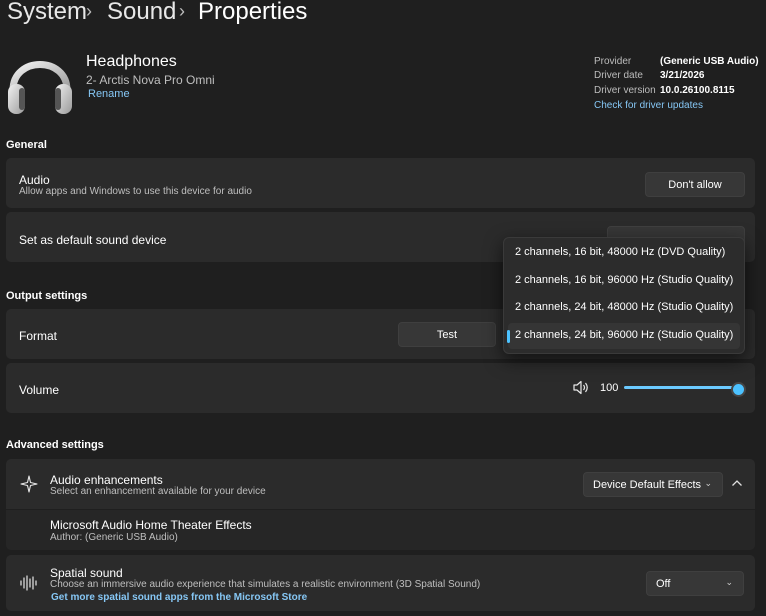 This screenshot has height=616, width=766. I want to click on chevron-up-icon, so click(737, 483).